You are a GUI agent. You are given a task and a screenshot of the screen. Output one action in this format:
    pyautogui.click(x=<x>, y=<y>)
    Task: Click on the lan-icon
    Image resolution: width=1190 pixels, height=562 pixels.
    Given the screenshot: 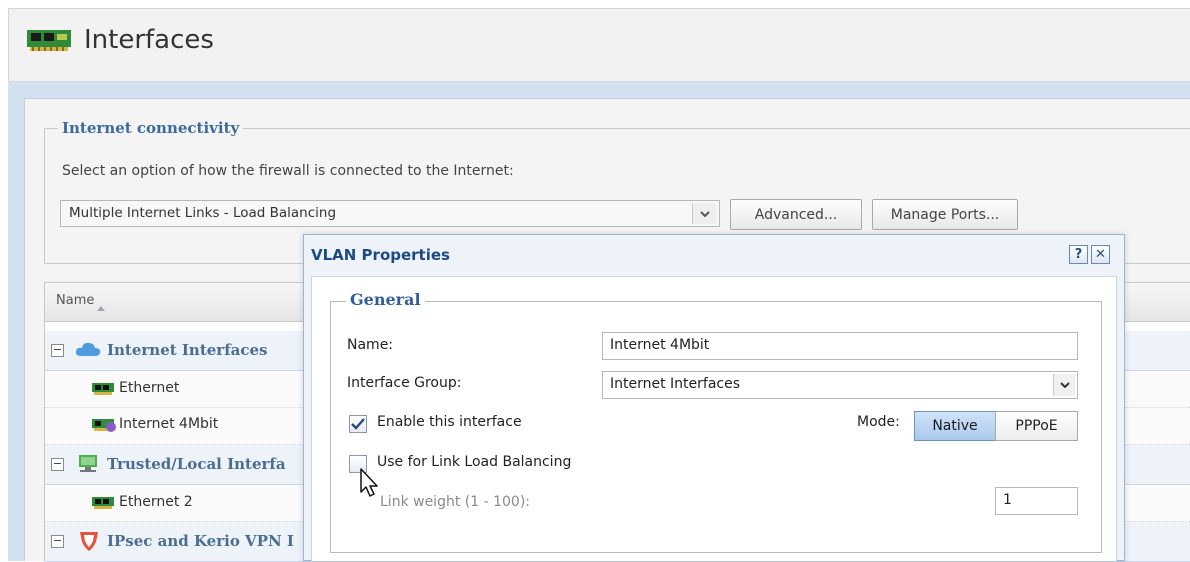 What is the action you would take?
    pyautogui.click(x=88, y=466)
    